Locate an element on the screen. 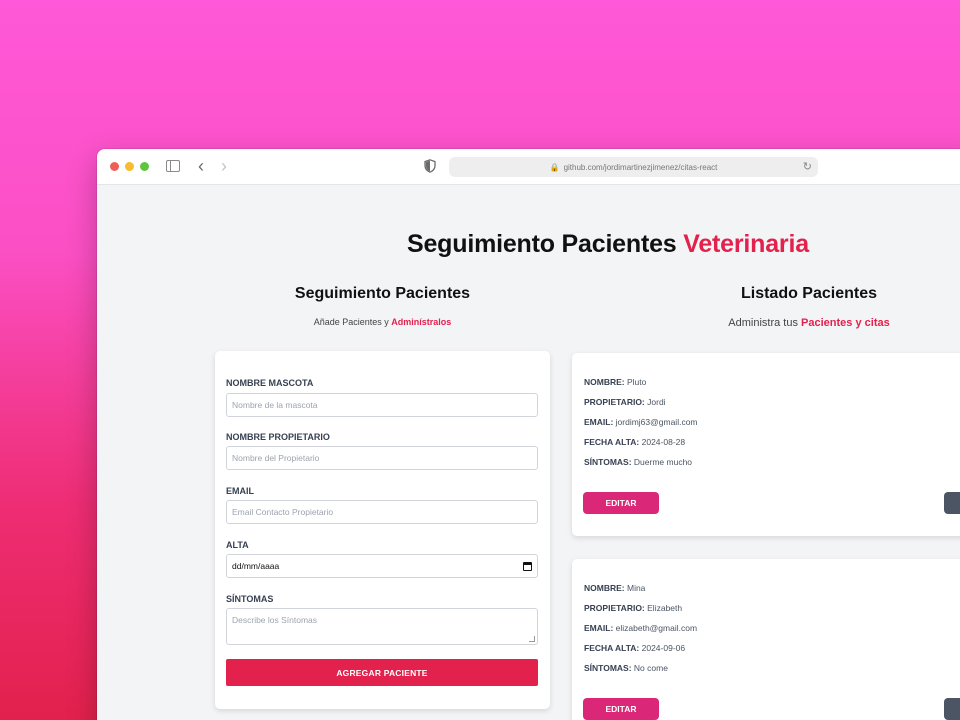  patient-fecha-row: FECHA ALTA: 2024-09-06 is located at coordinates (634, 648).